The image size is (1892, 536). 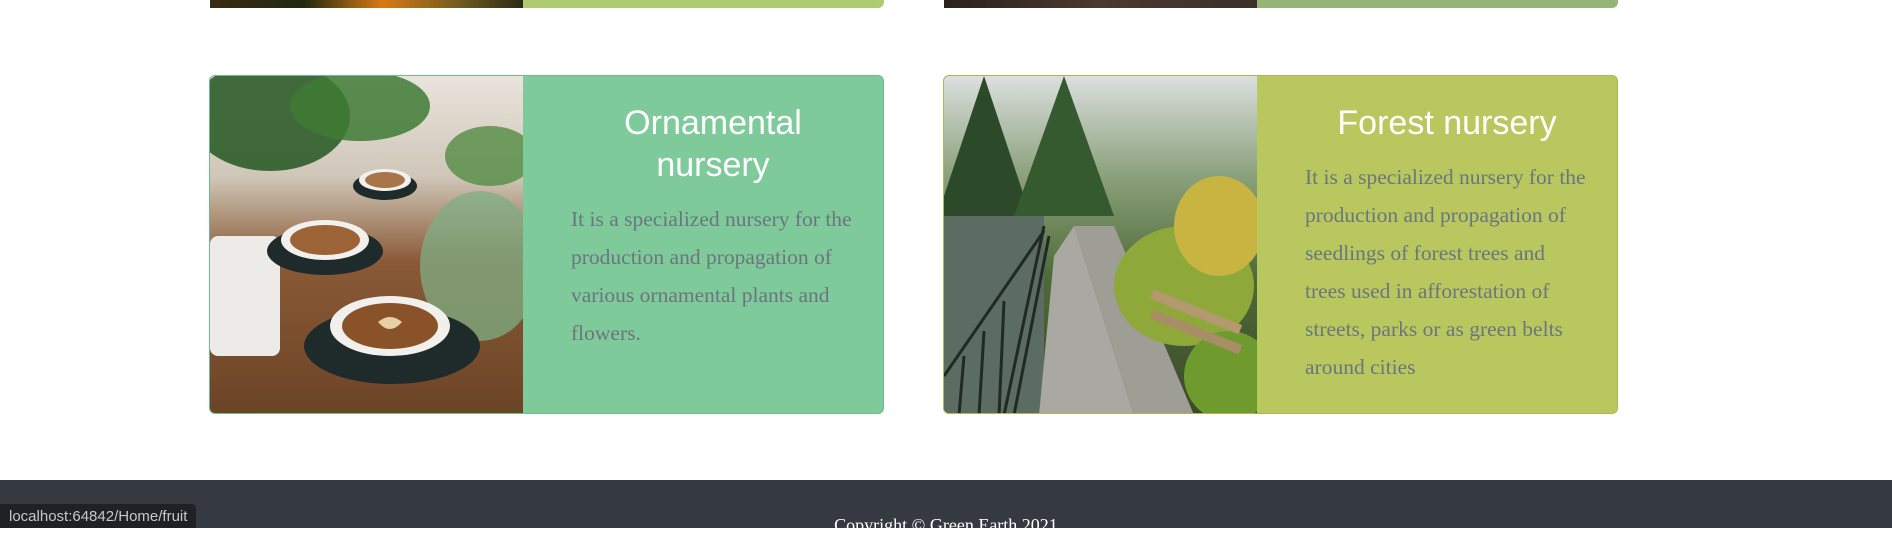 I want to click on card-title: Forest nursery, so click(x=1447, y=123).